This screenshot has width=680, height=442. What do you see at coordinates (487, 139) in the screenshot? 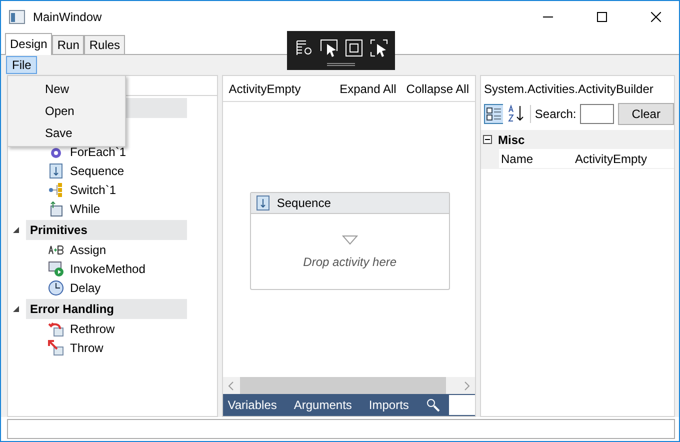
I see `collapse-icon` at bounding box center [487, 139].